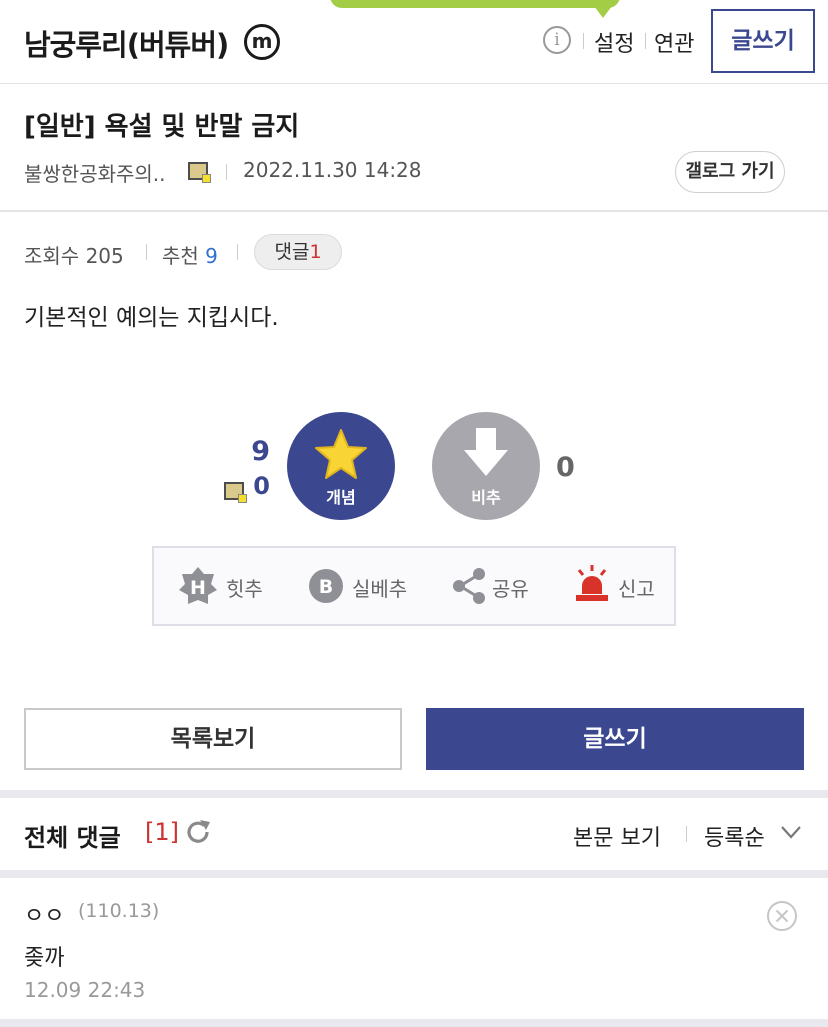 The height and width of the screenshot is (1027, 828). What do you see at coordinates (414, 42) in the screenshot?
I see `top-header: 남궁루리(버튜버) m i 설정 연관 글쓰기` at bounding box center [414, 42].